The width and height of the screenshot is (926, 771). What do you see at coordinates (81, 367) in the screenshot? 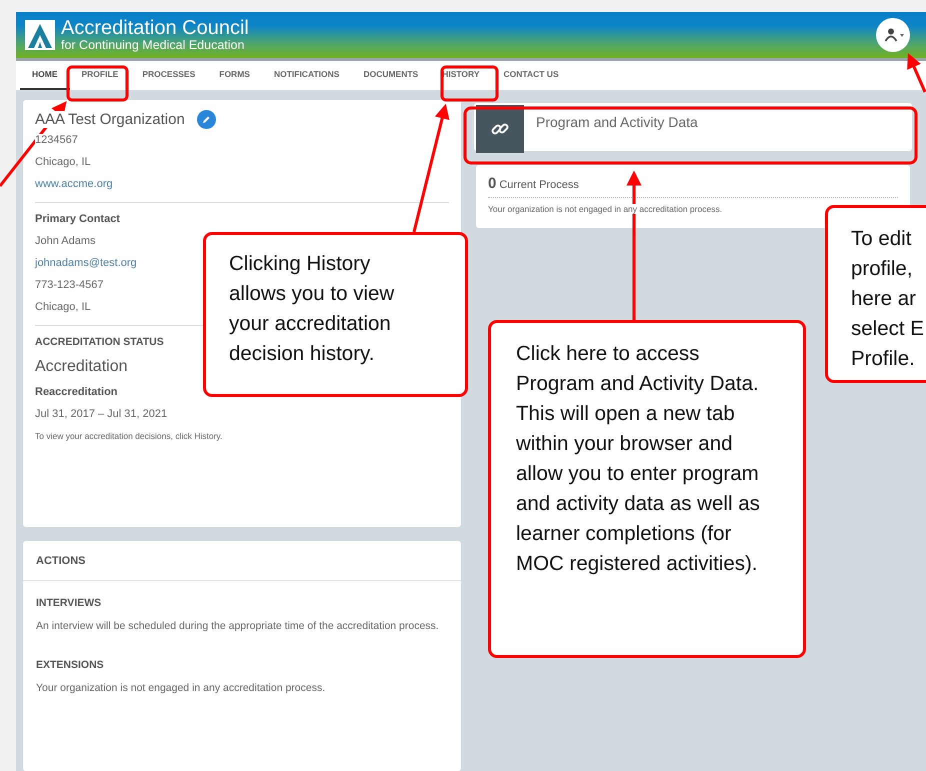
I see `accreditation-status: Accreditation` at bounding box center [81, 367].